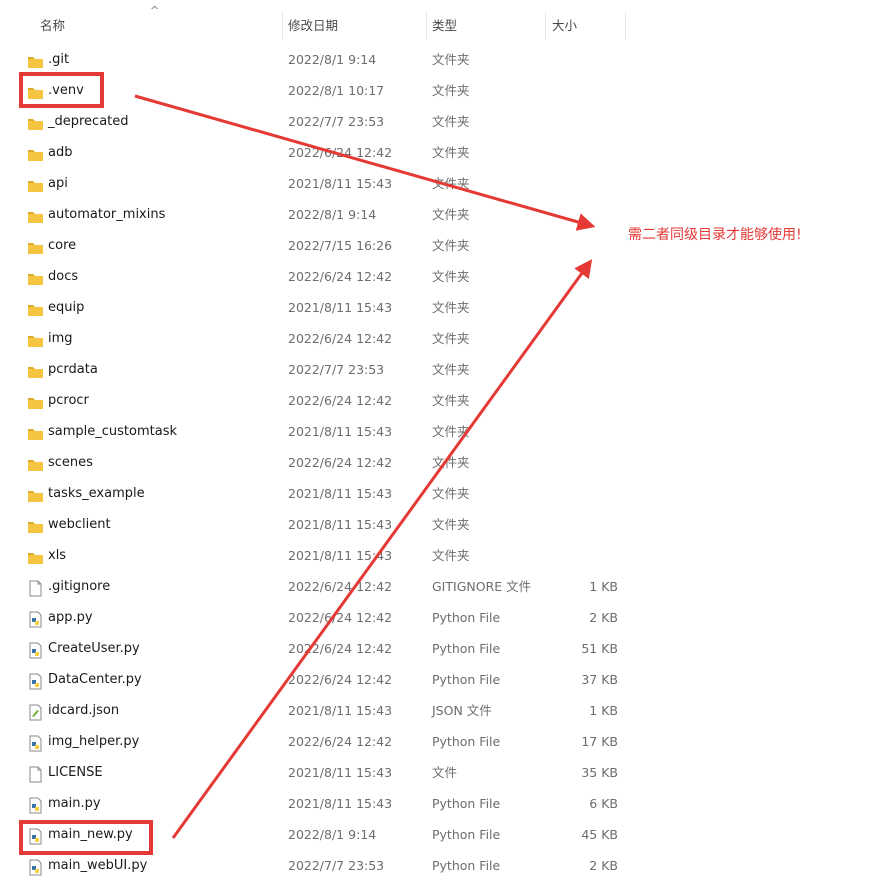  I want to click on arrow-from-venv, so click(365, 162).